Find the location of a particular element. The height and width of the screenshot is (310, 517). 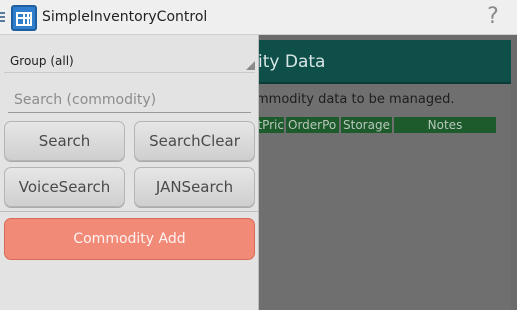

table-header-row: itPric OrderPo Storage Notes is located at coordinates (375, 125).